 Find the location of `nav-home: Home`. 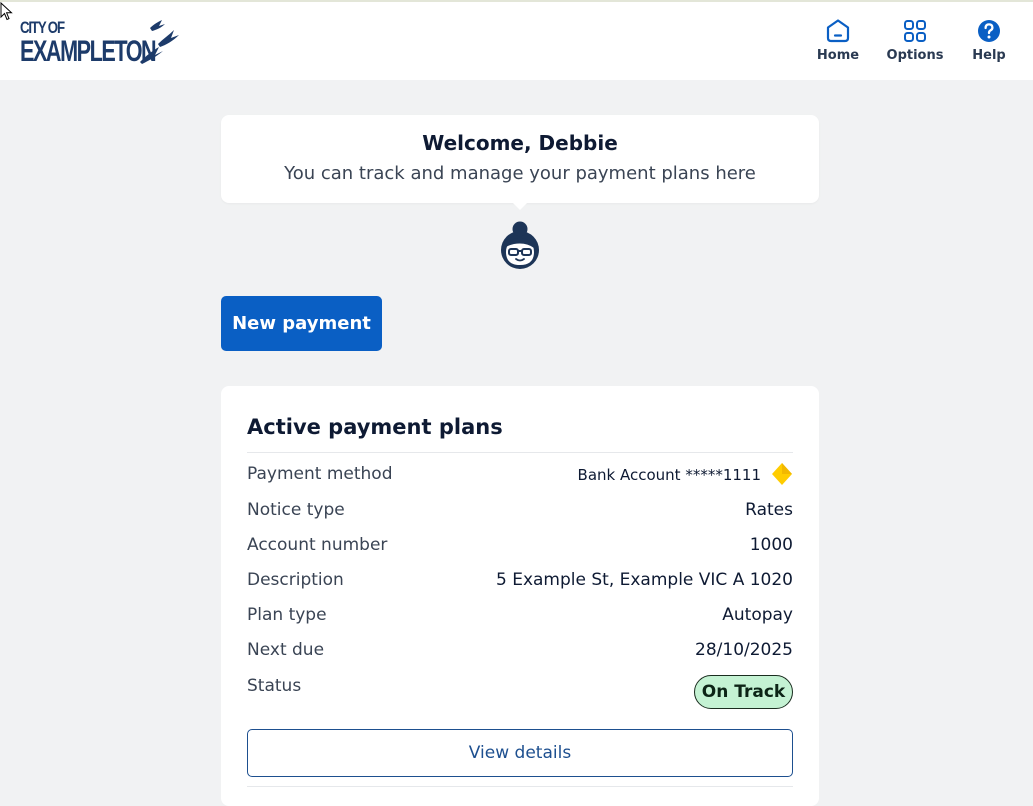

nav-home: Home is located at coordinates (838, 44).